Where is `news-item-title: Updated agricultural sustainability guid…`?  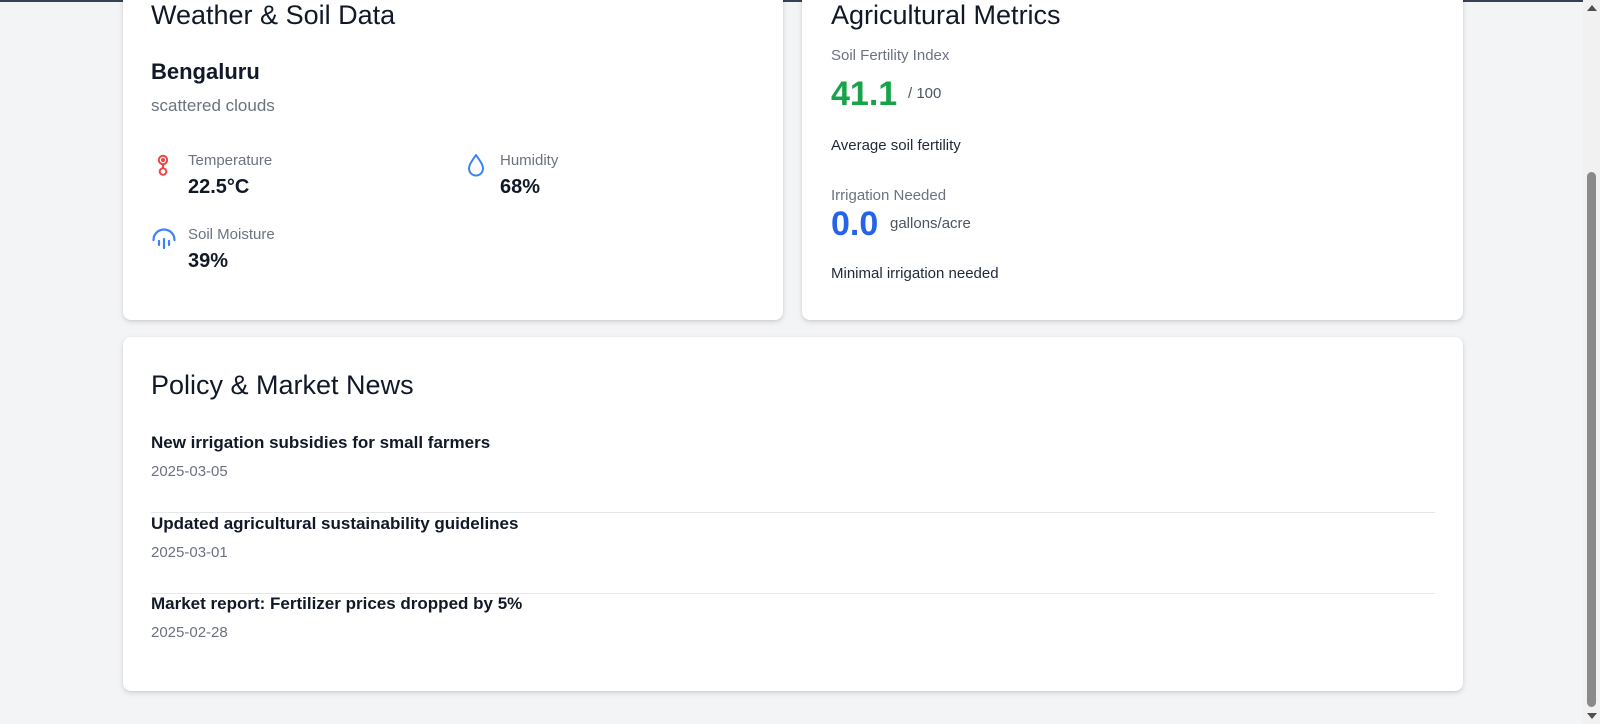 news-item-title: Updated agricultural sustainability guid… is located at coordinates (334, 524).